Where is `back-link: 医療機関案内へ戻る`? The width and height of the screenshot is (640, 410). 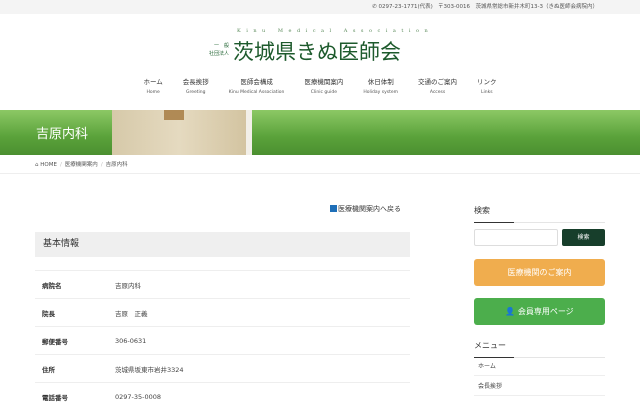 back-link: 医療機関案内へ戻る is located at coordinates (365, 209).